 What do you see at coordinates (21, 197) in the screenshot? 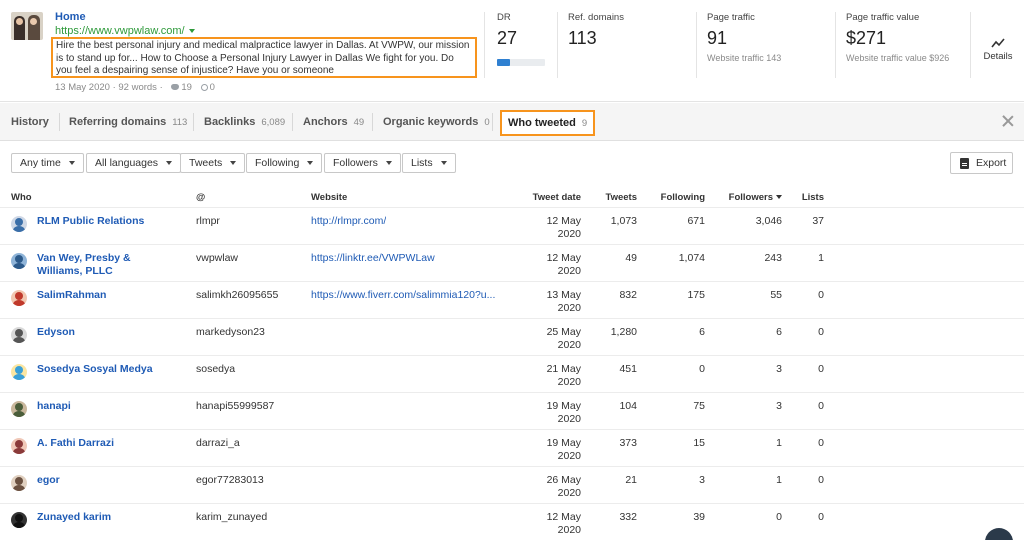
I see `column-header-who: Who` at bounding box center [21, 197].